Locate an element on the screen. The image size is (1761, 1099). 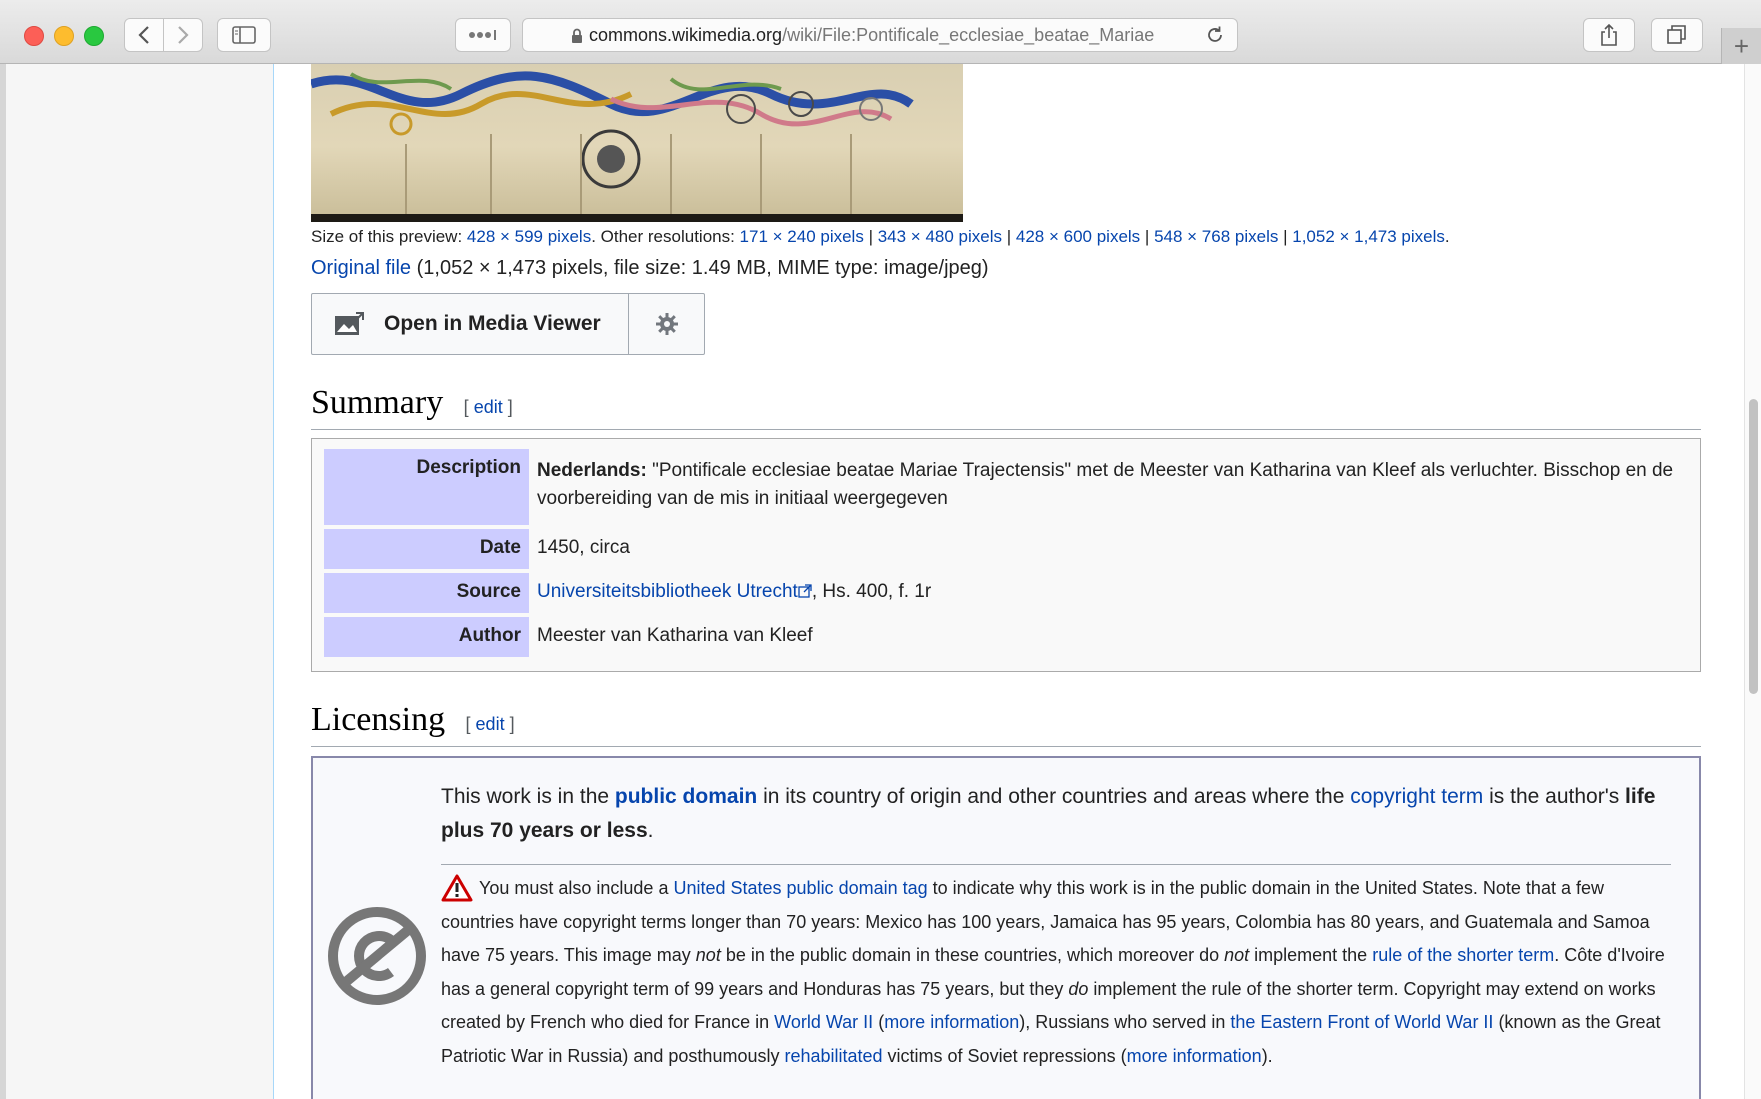
forward-icon is located at coordinates (183, 35).